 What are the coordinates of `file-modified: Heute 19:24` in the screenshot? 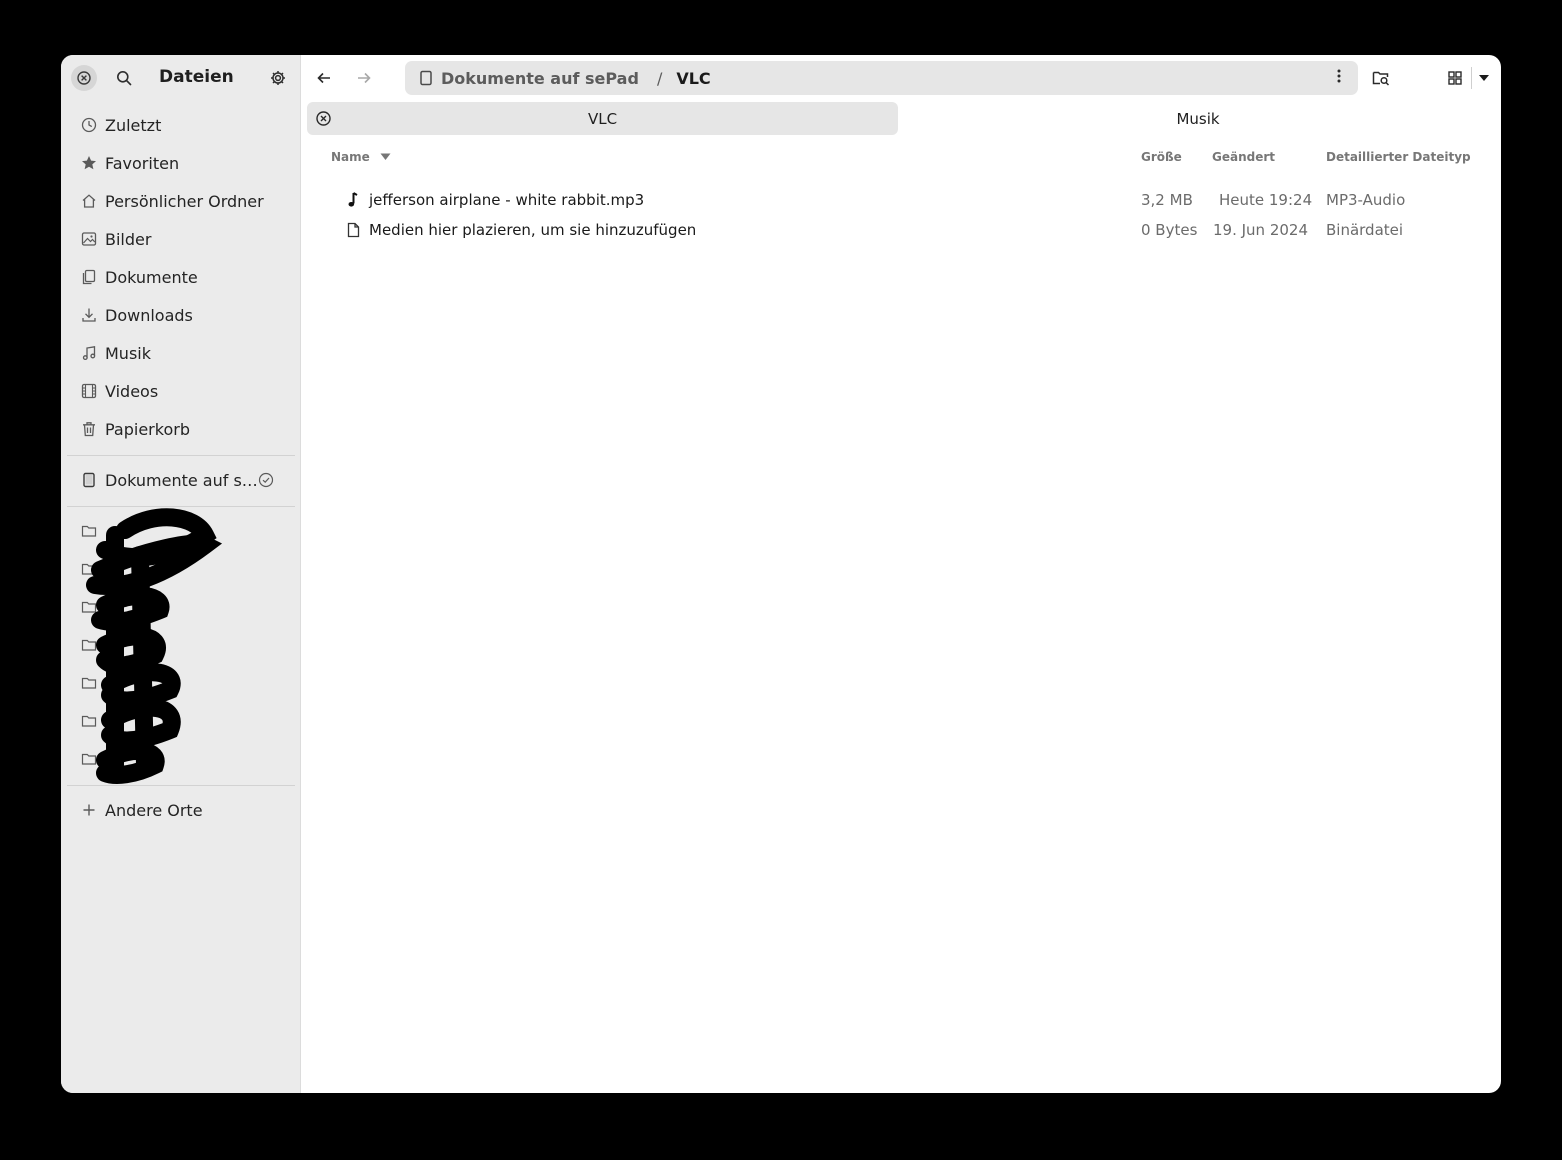 It's located at (1266, 200).